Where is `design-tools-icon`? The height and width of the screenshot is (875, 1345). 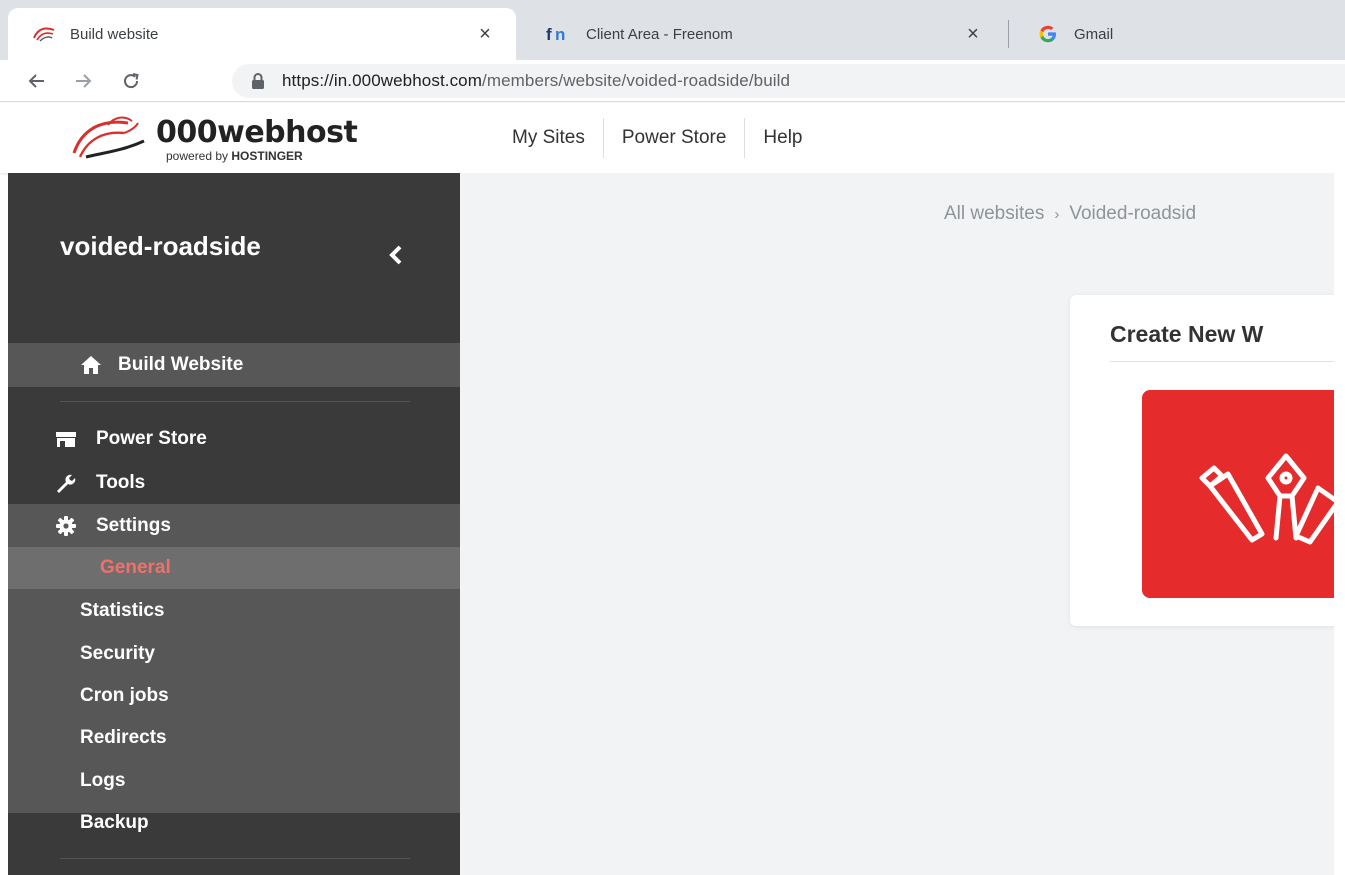
design-tools-icon is located at coordinates (1270, 499).